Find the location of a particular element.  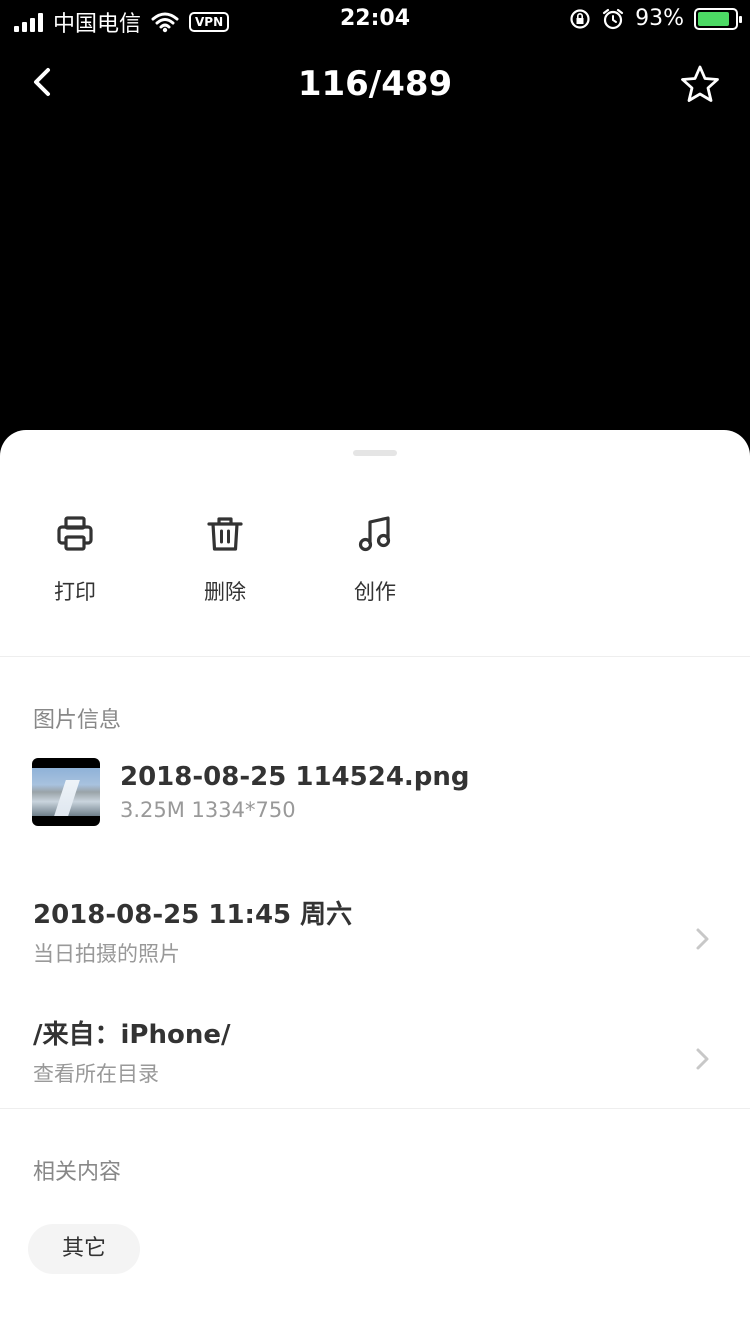

star-icon is located at coordinates (700, 84).